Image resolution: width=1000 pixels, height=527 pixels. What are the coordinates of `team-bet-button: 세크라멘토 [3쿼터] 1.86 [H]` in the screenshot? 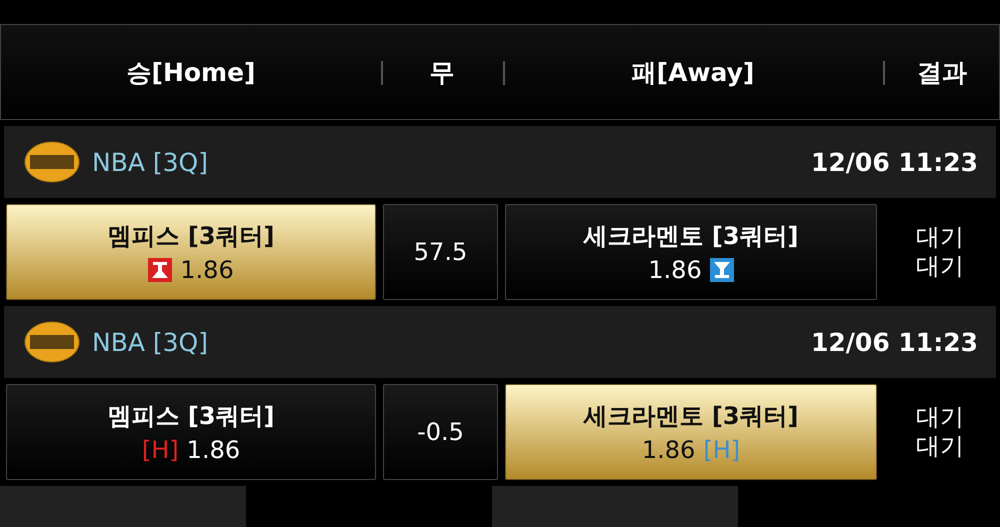 It's located at (691, 432).